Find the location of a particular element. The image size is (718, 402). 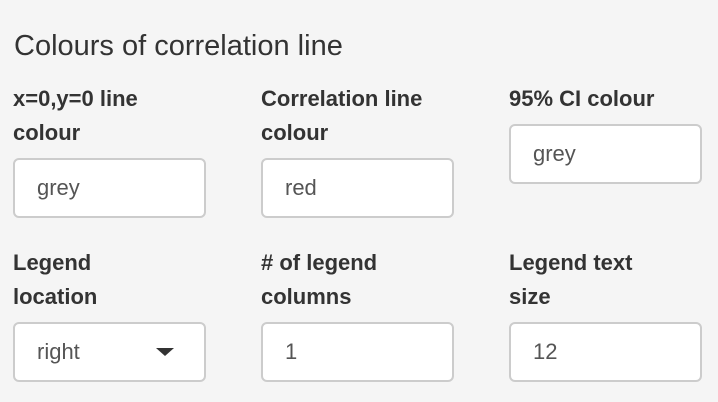

zero-line-colour-value: grey is located at coordinates (58, 187).